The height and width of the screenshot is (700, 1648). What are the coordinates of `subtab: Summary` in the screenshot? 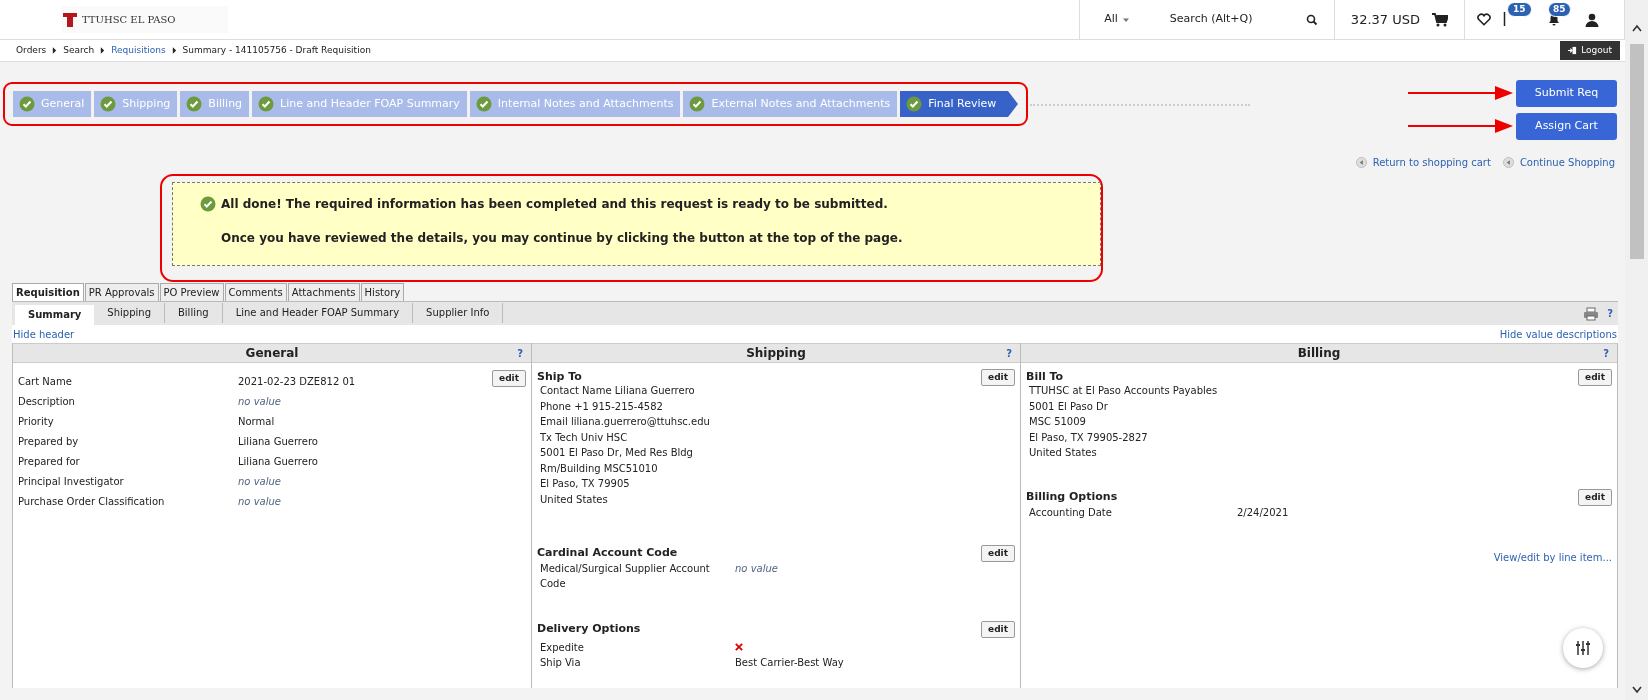 It's located at (55, 315).